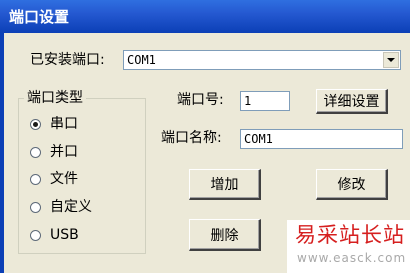 This screenshot has width=410, height=273. Describe the element at coordinates (64, 179) in the screenshot. I see `radio-label: 文件` at that location.